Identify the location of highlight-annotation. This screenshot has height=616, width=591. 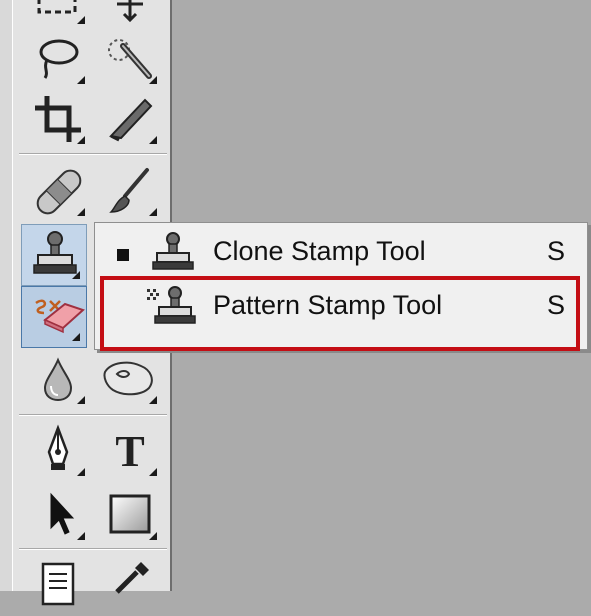
(340, 313).